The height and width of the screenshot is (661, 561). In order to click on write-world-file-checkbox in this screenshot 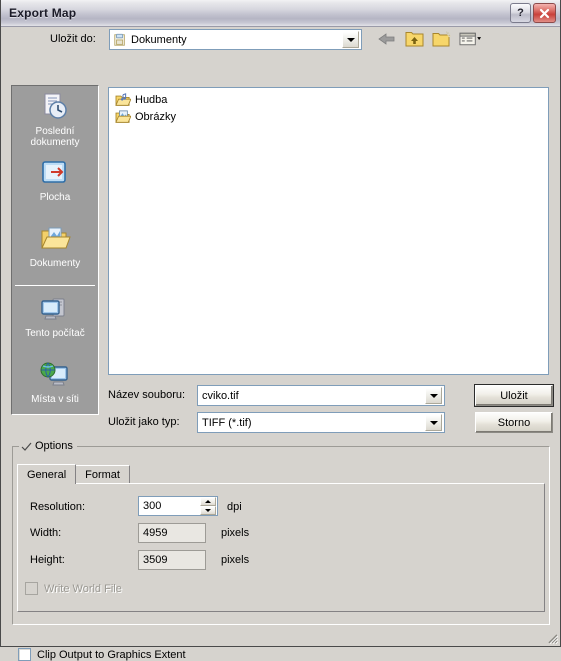, I will do `click(31, 588)`.